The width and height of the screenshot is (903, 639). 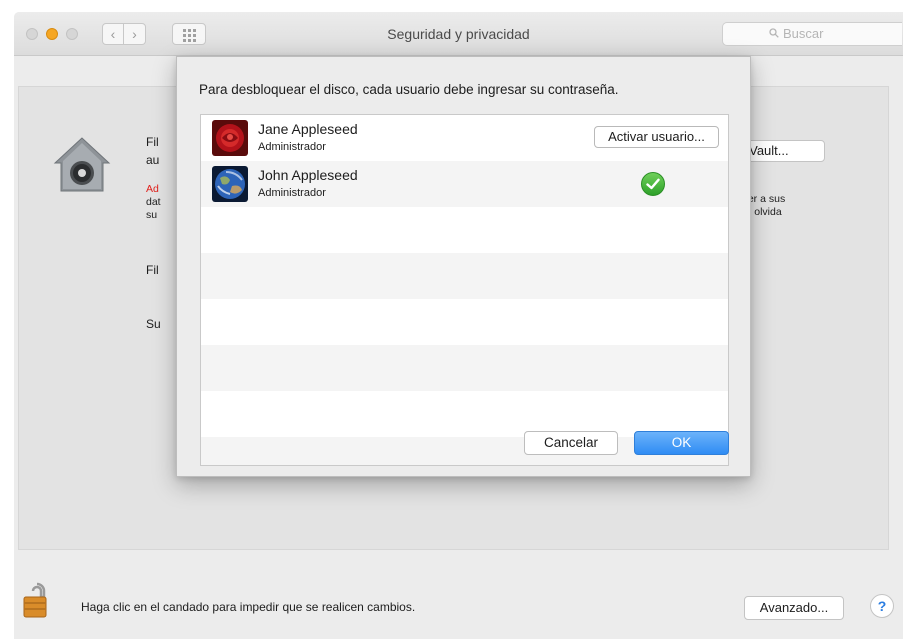 I want to click on bg-fragment-3: Ad, so click(x=152, y=189).